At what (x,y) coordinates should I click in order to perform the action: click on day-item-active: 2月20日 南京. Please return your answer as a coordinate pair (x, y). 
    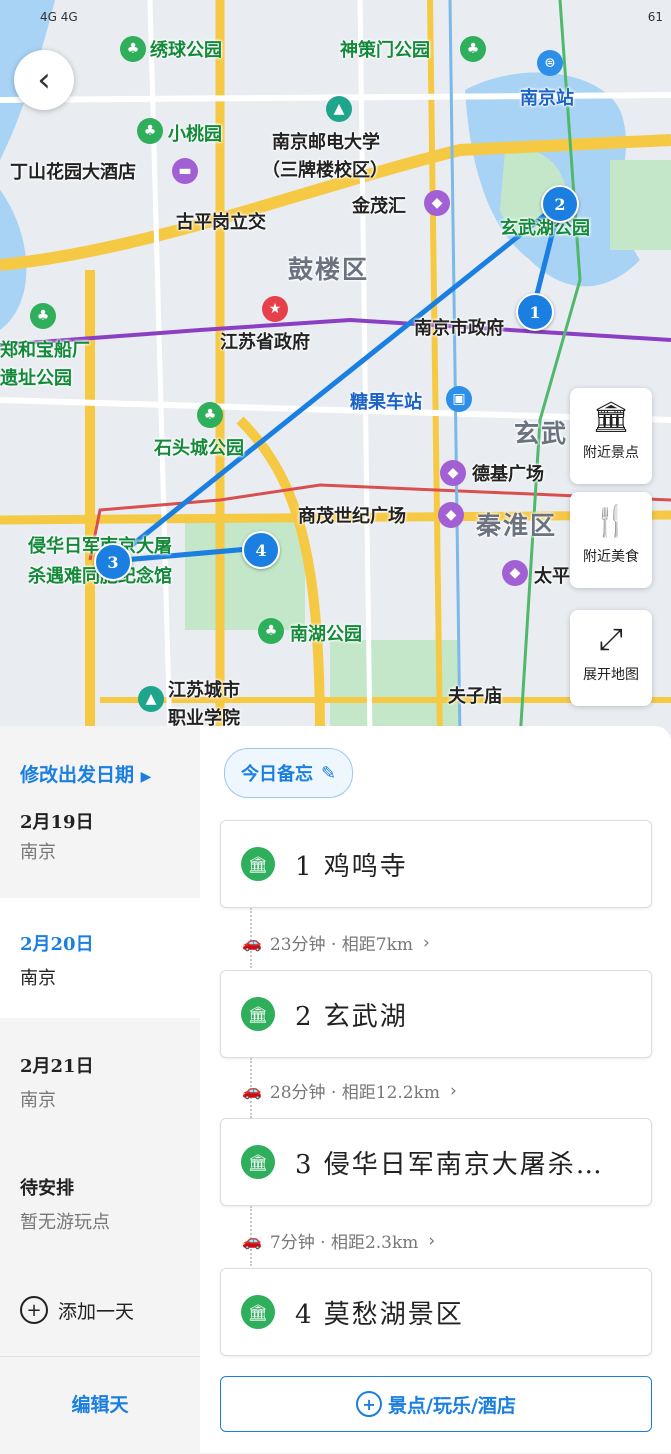
    Looking at the image, I should click on (100, 958).